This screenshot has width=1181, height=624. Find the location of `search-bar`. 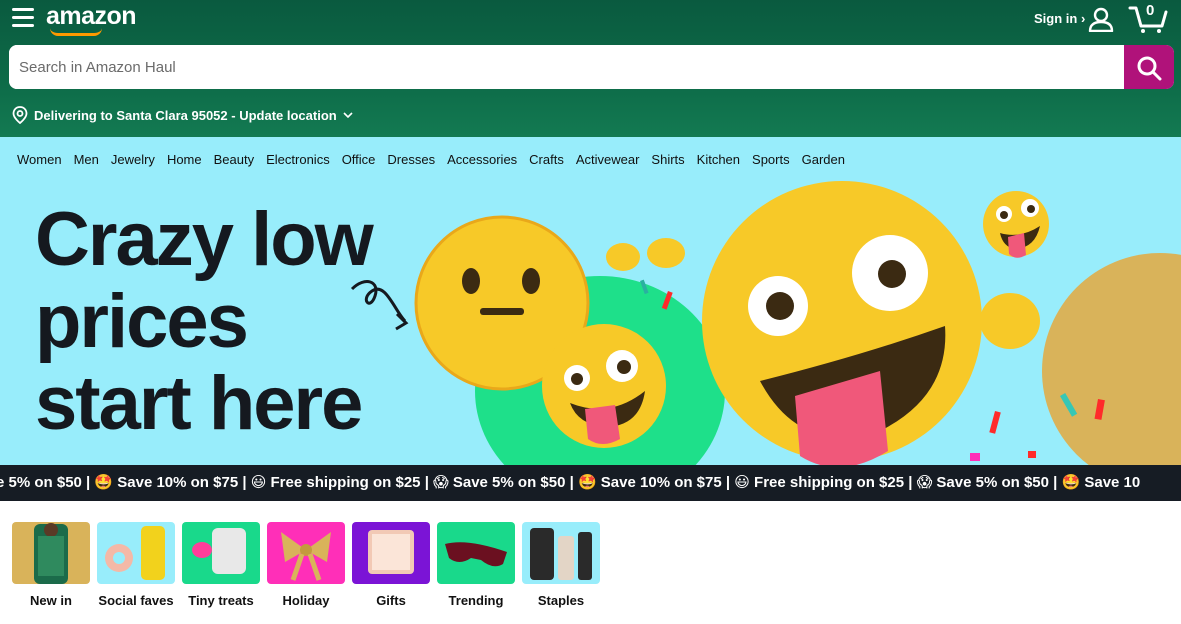

search-bar is located at coordinates (591, 67).